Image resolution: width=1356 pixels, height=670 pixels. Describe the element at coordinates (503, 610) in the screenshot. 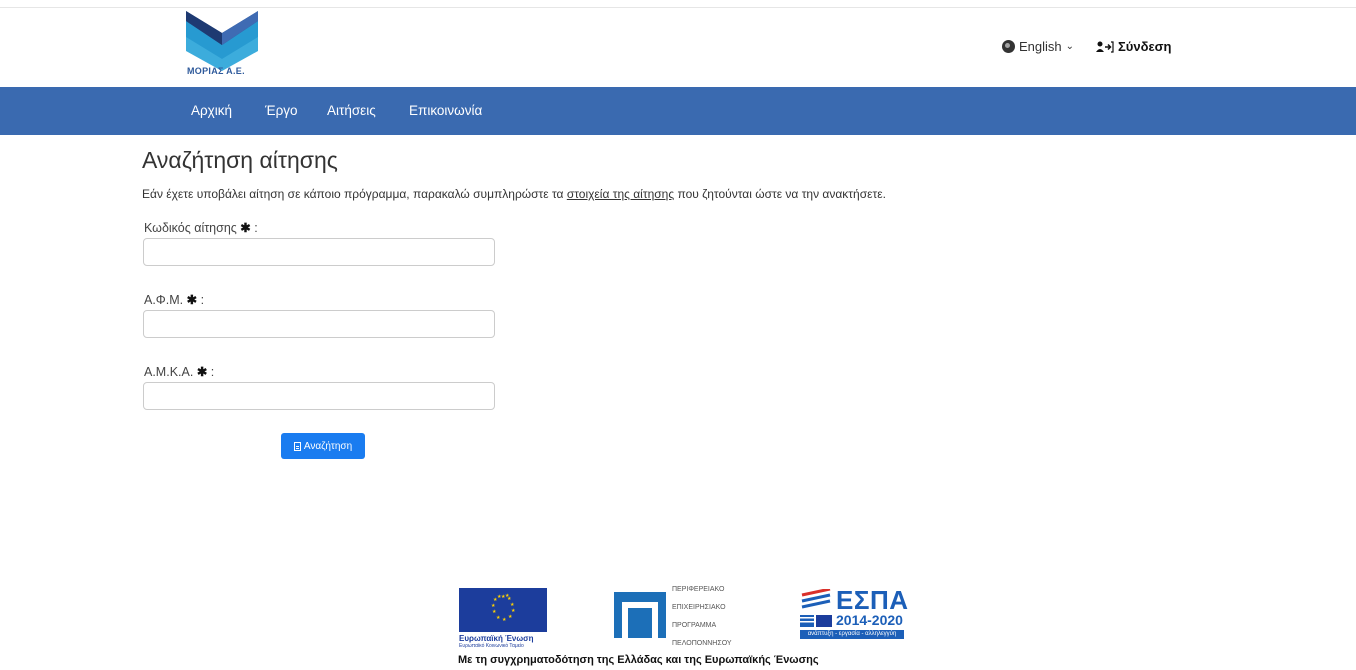

I see `eu-flag-icon: ★ ★ ★ ★ ★ ★ ★ ★ ★ ★ ★ ★` at that location.